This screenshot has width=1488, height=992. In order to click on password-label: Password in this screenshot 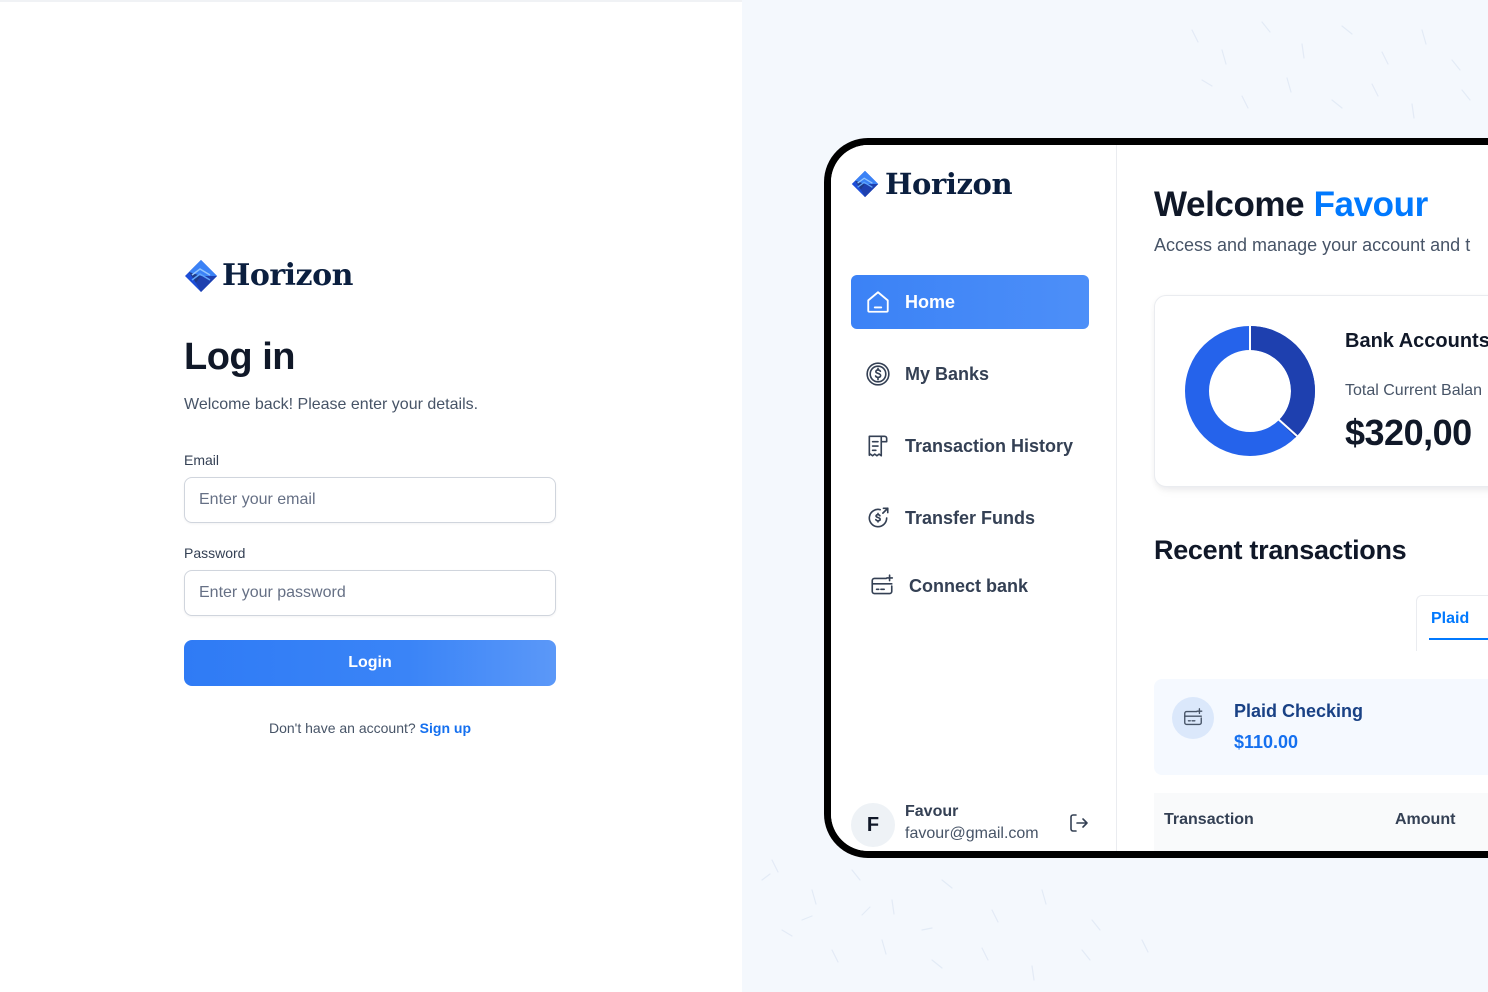, I will do `click(215, 553)`.